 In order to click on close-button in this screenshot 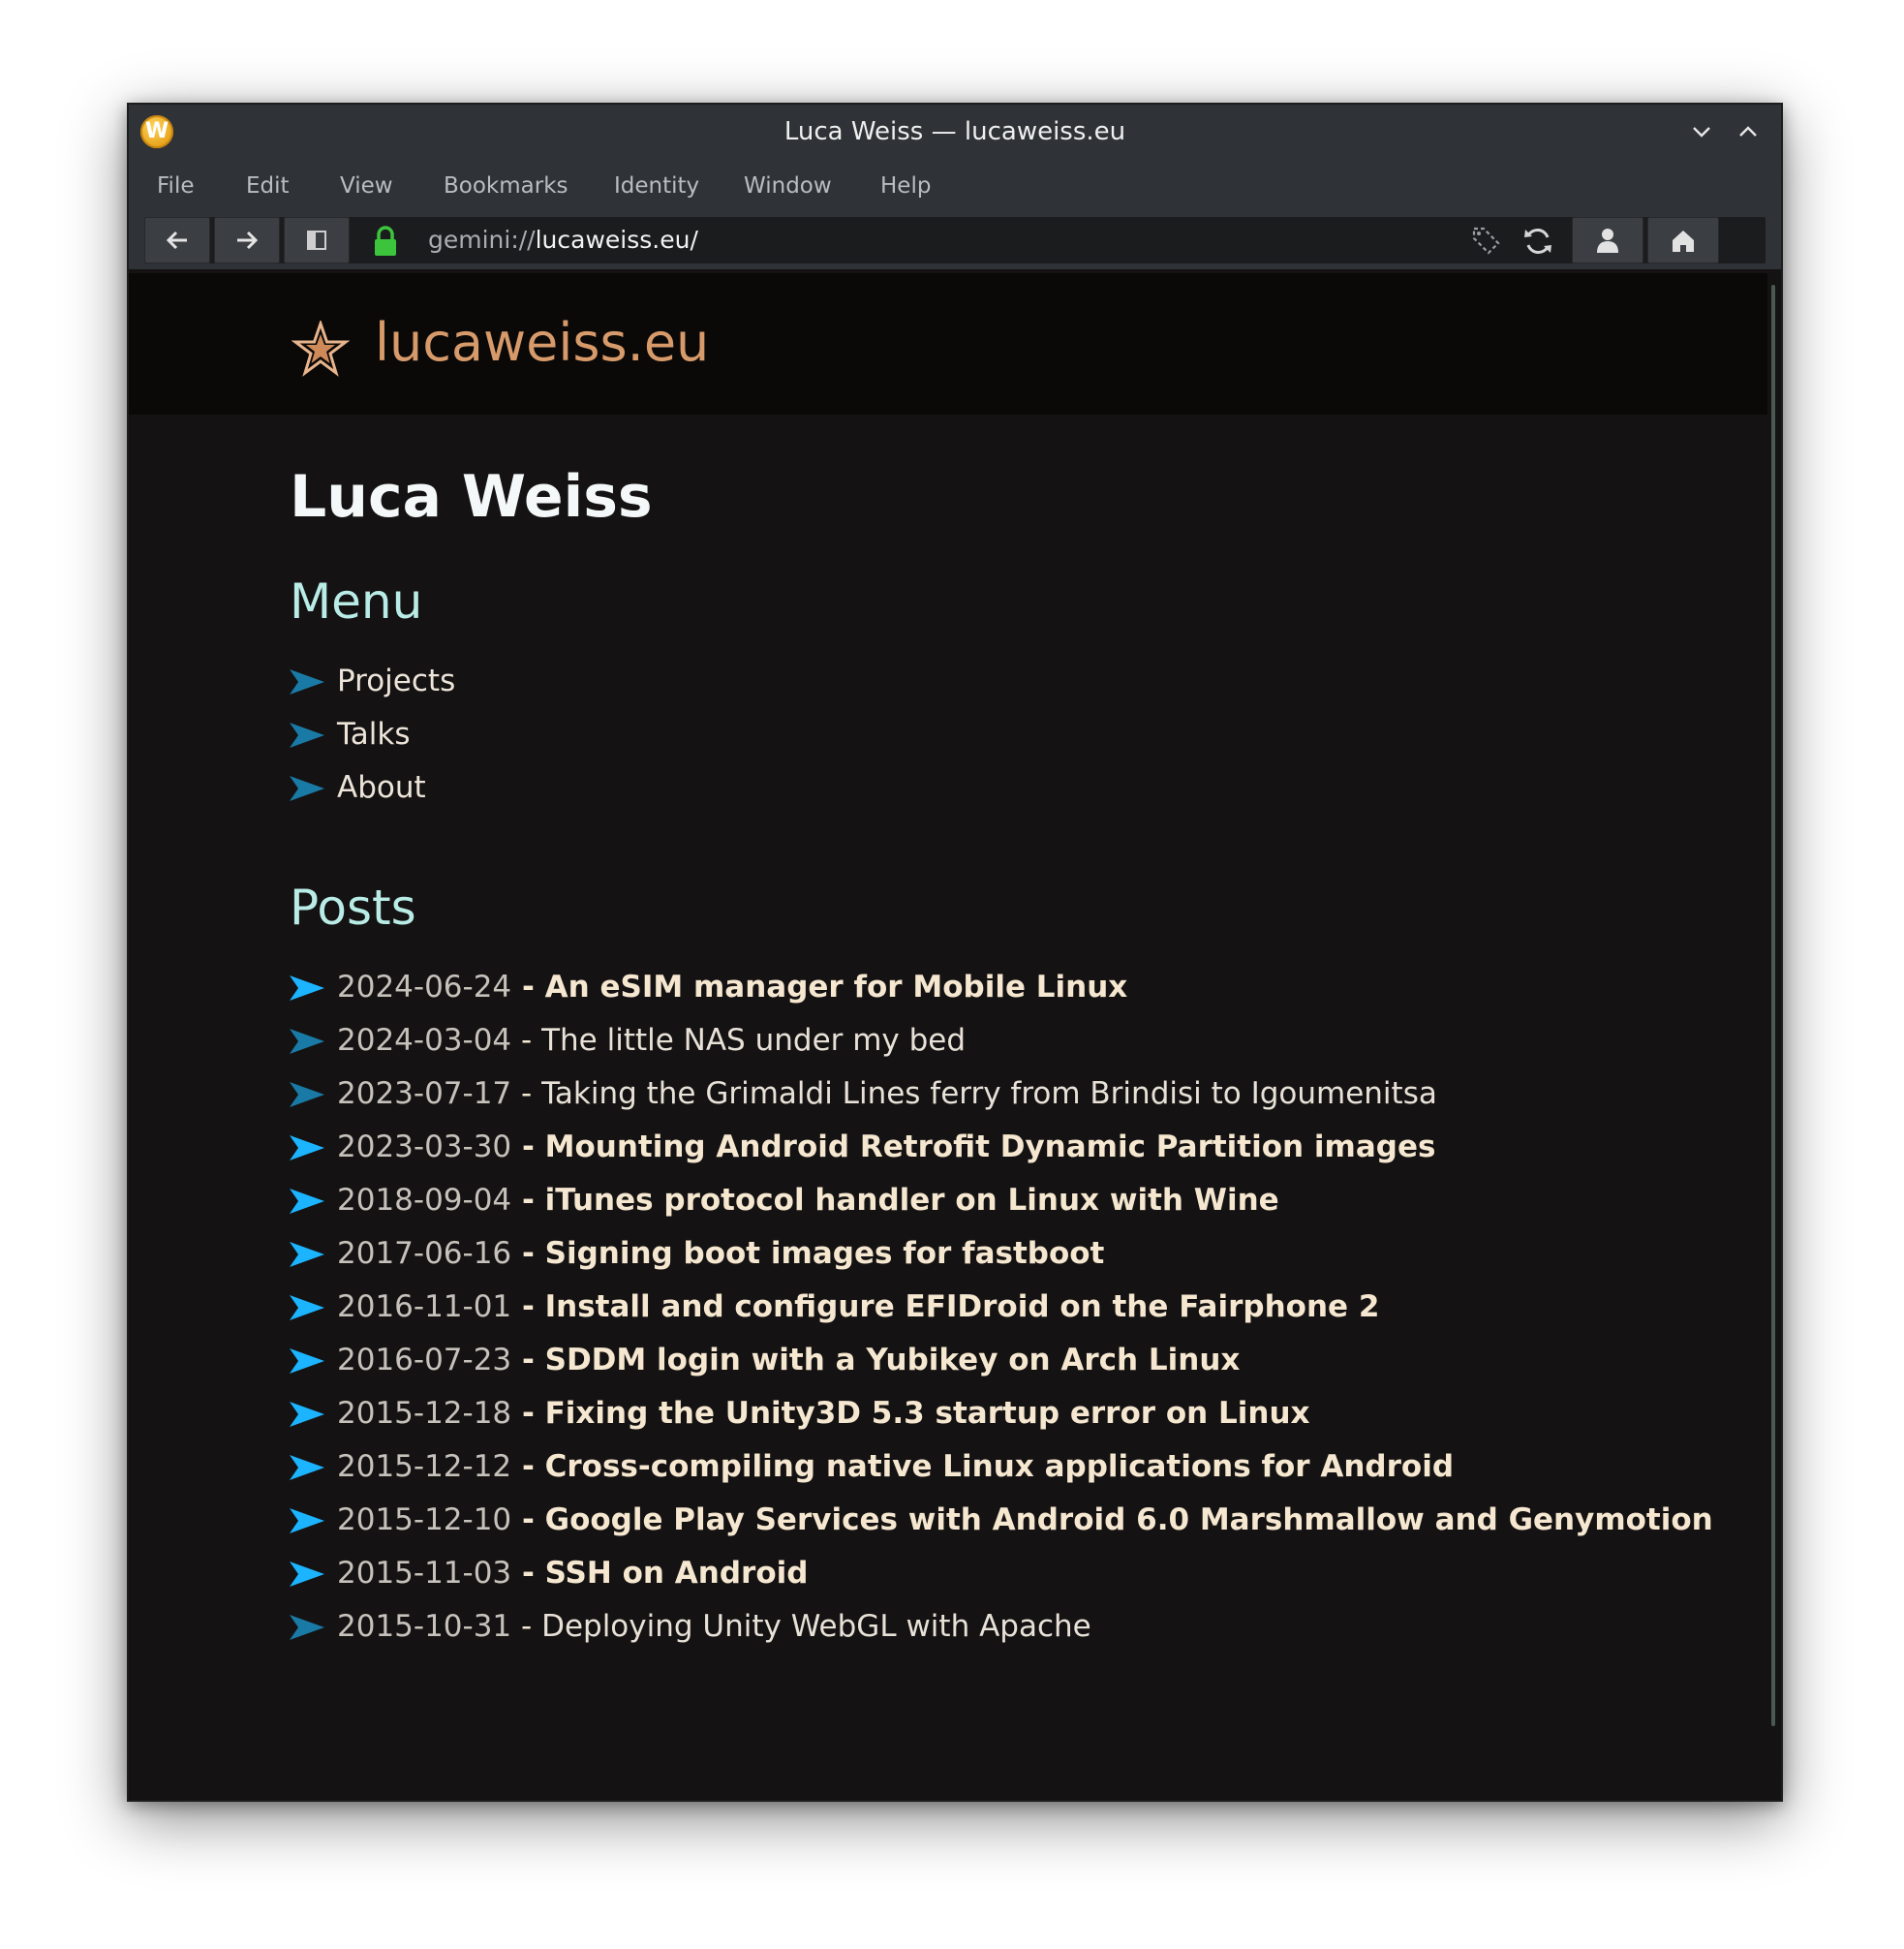, I will do `click(1779, 131)`.